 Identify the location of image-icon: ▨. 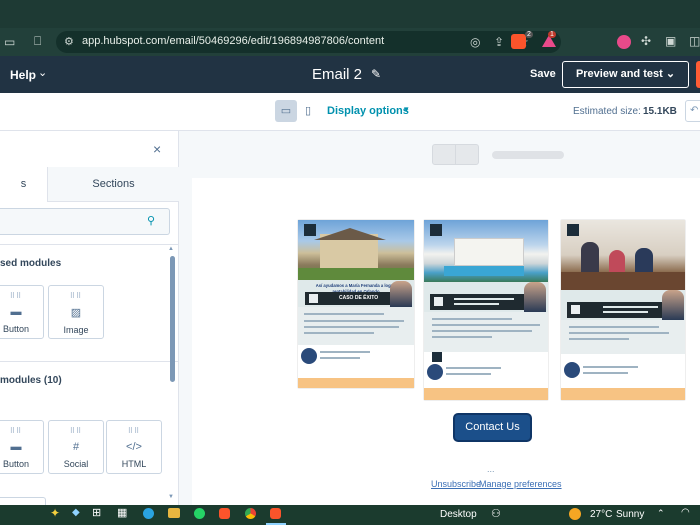
(76, 313).